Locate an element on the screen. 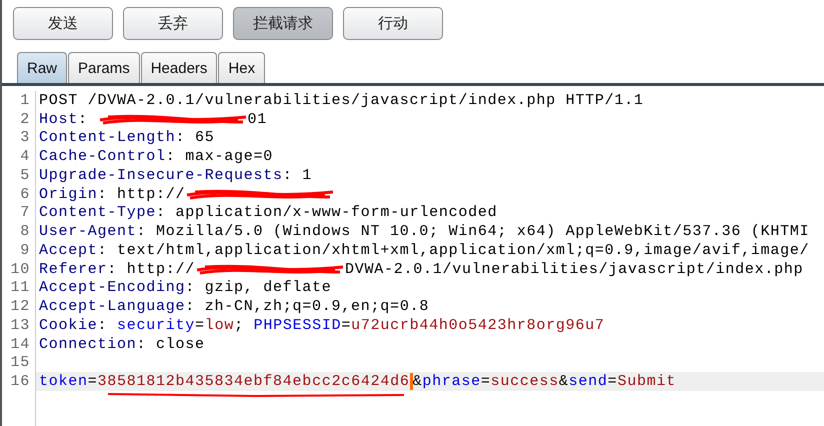 This screenshot has width=824, height=426. header-name: Content-Length is located at coordinates (107, 137).